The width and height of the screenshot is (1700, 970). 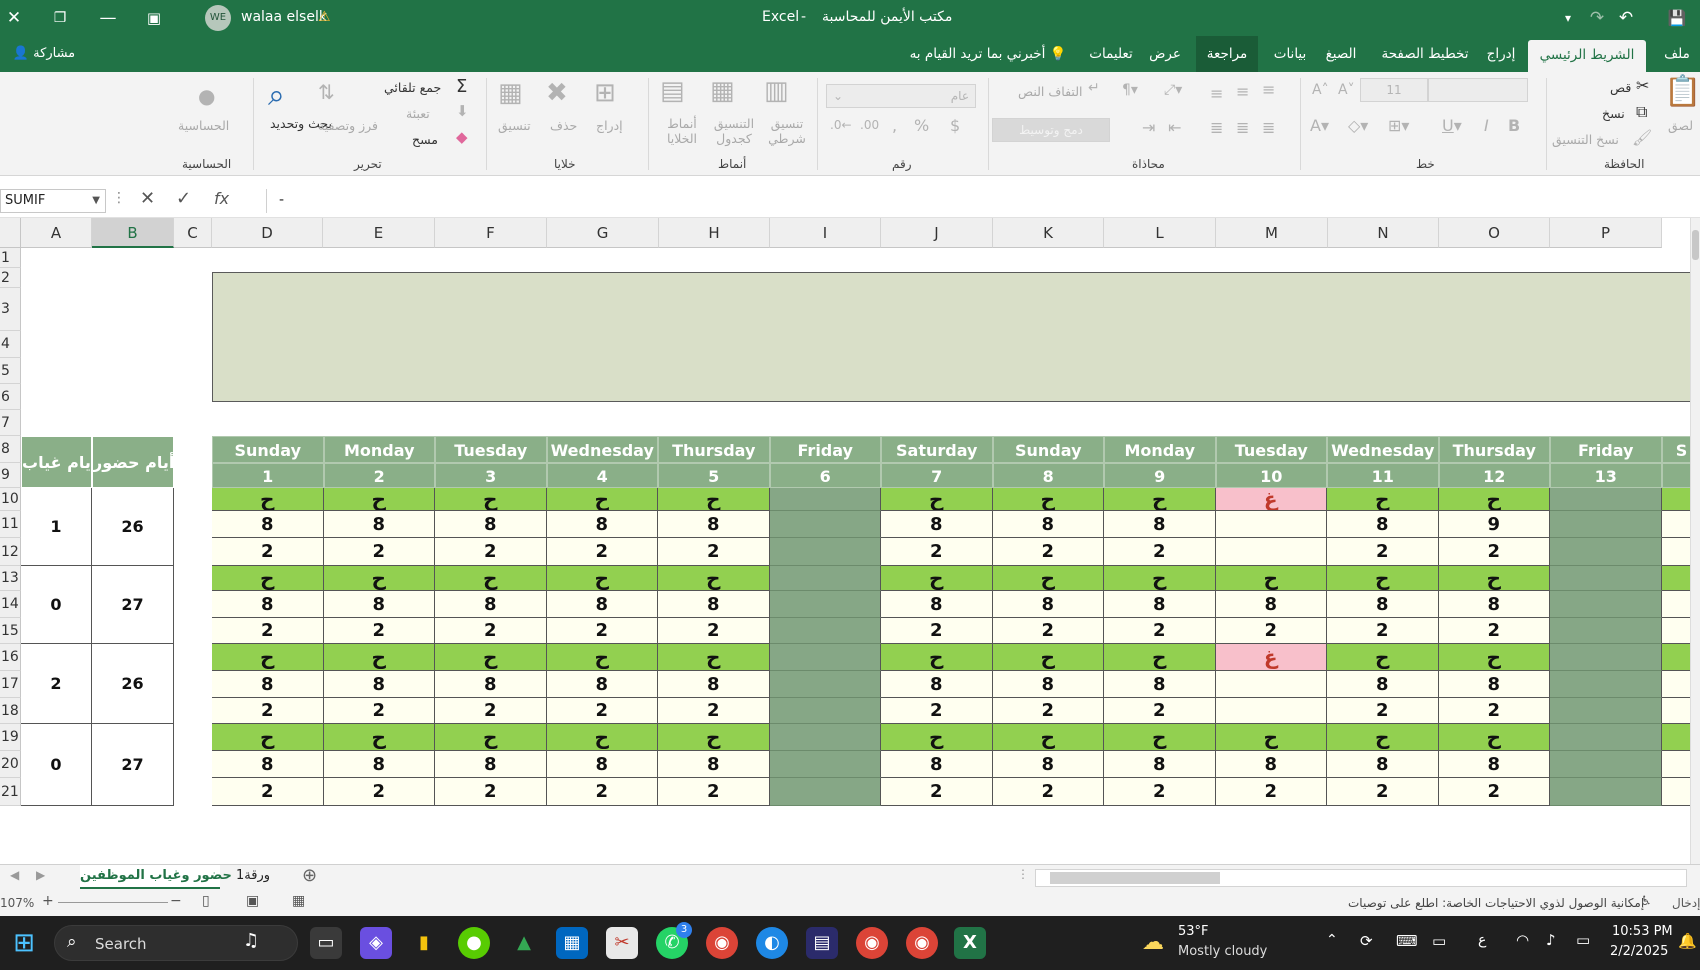 I want to click on clock-time: 10:53 PM, so click(x=1642, y=931).